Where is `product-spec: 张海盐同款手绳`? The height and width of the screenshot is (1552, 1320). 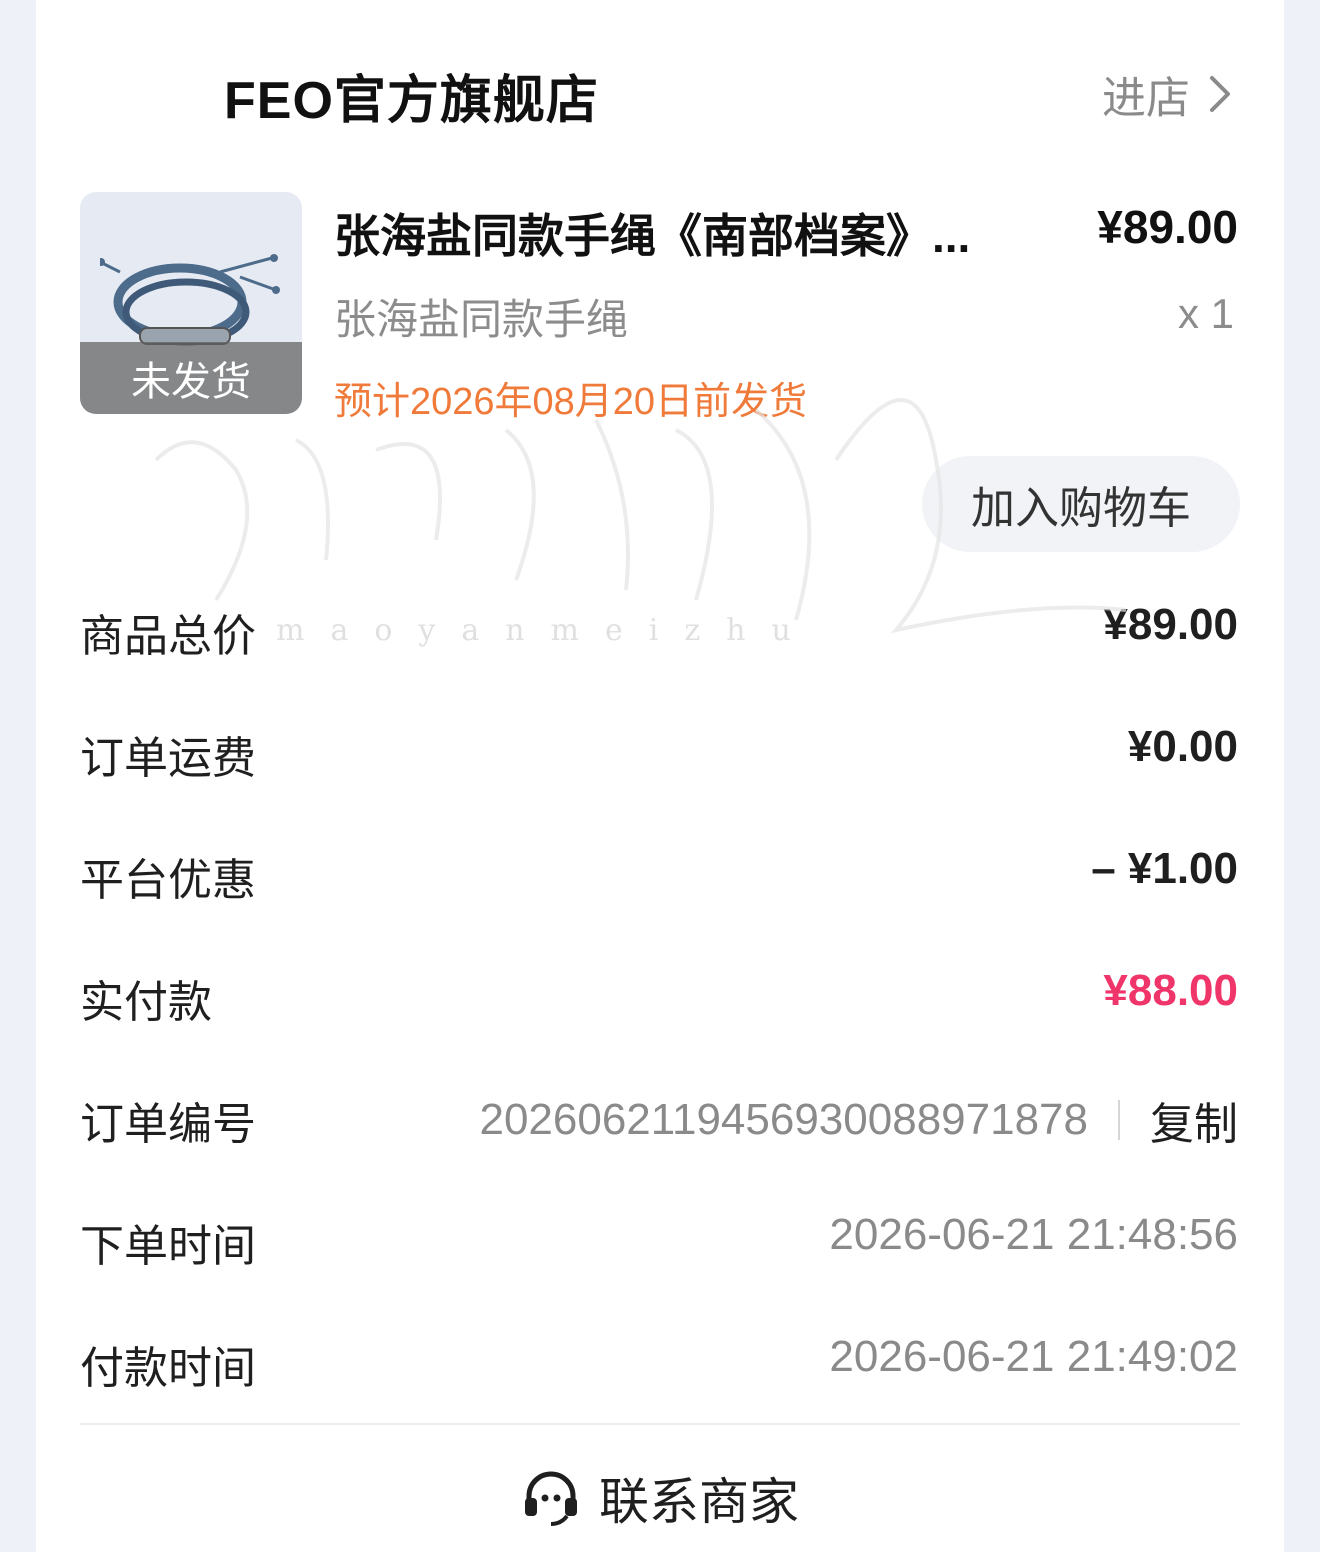 product-spec: 张海盐同款手绳 is located at coordinates (481, 319).